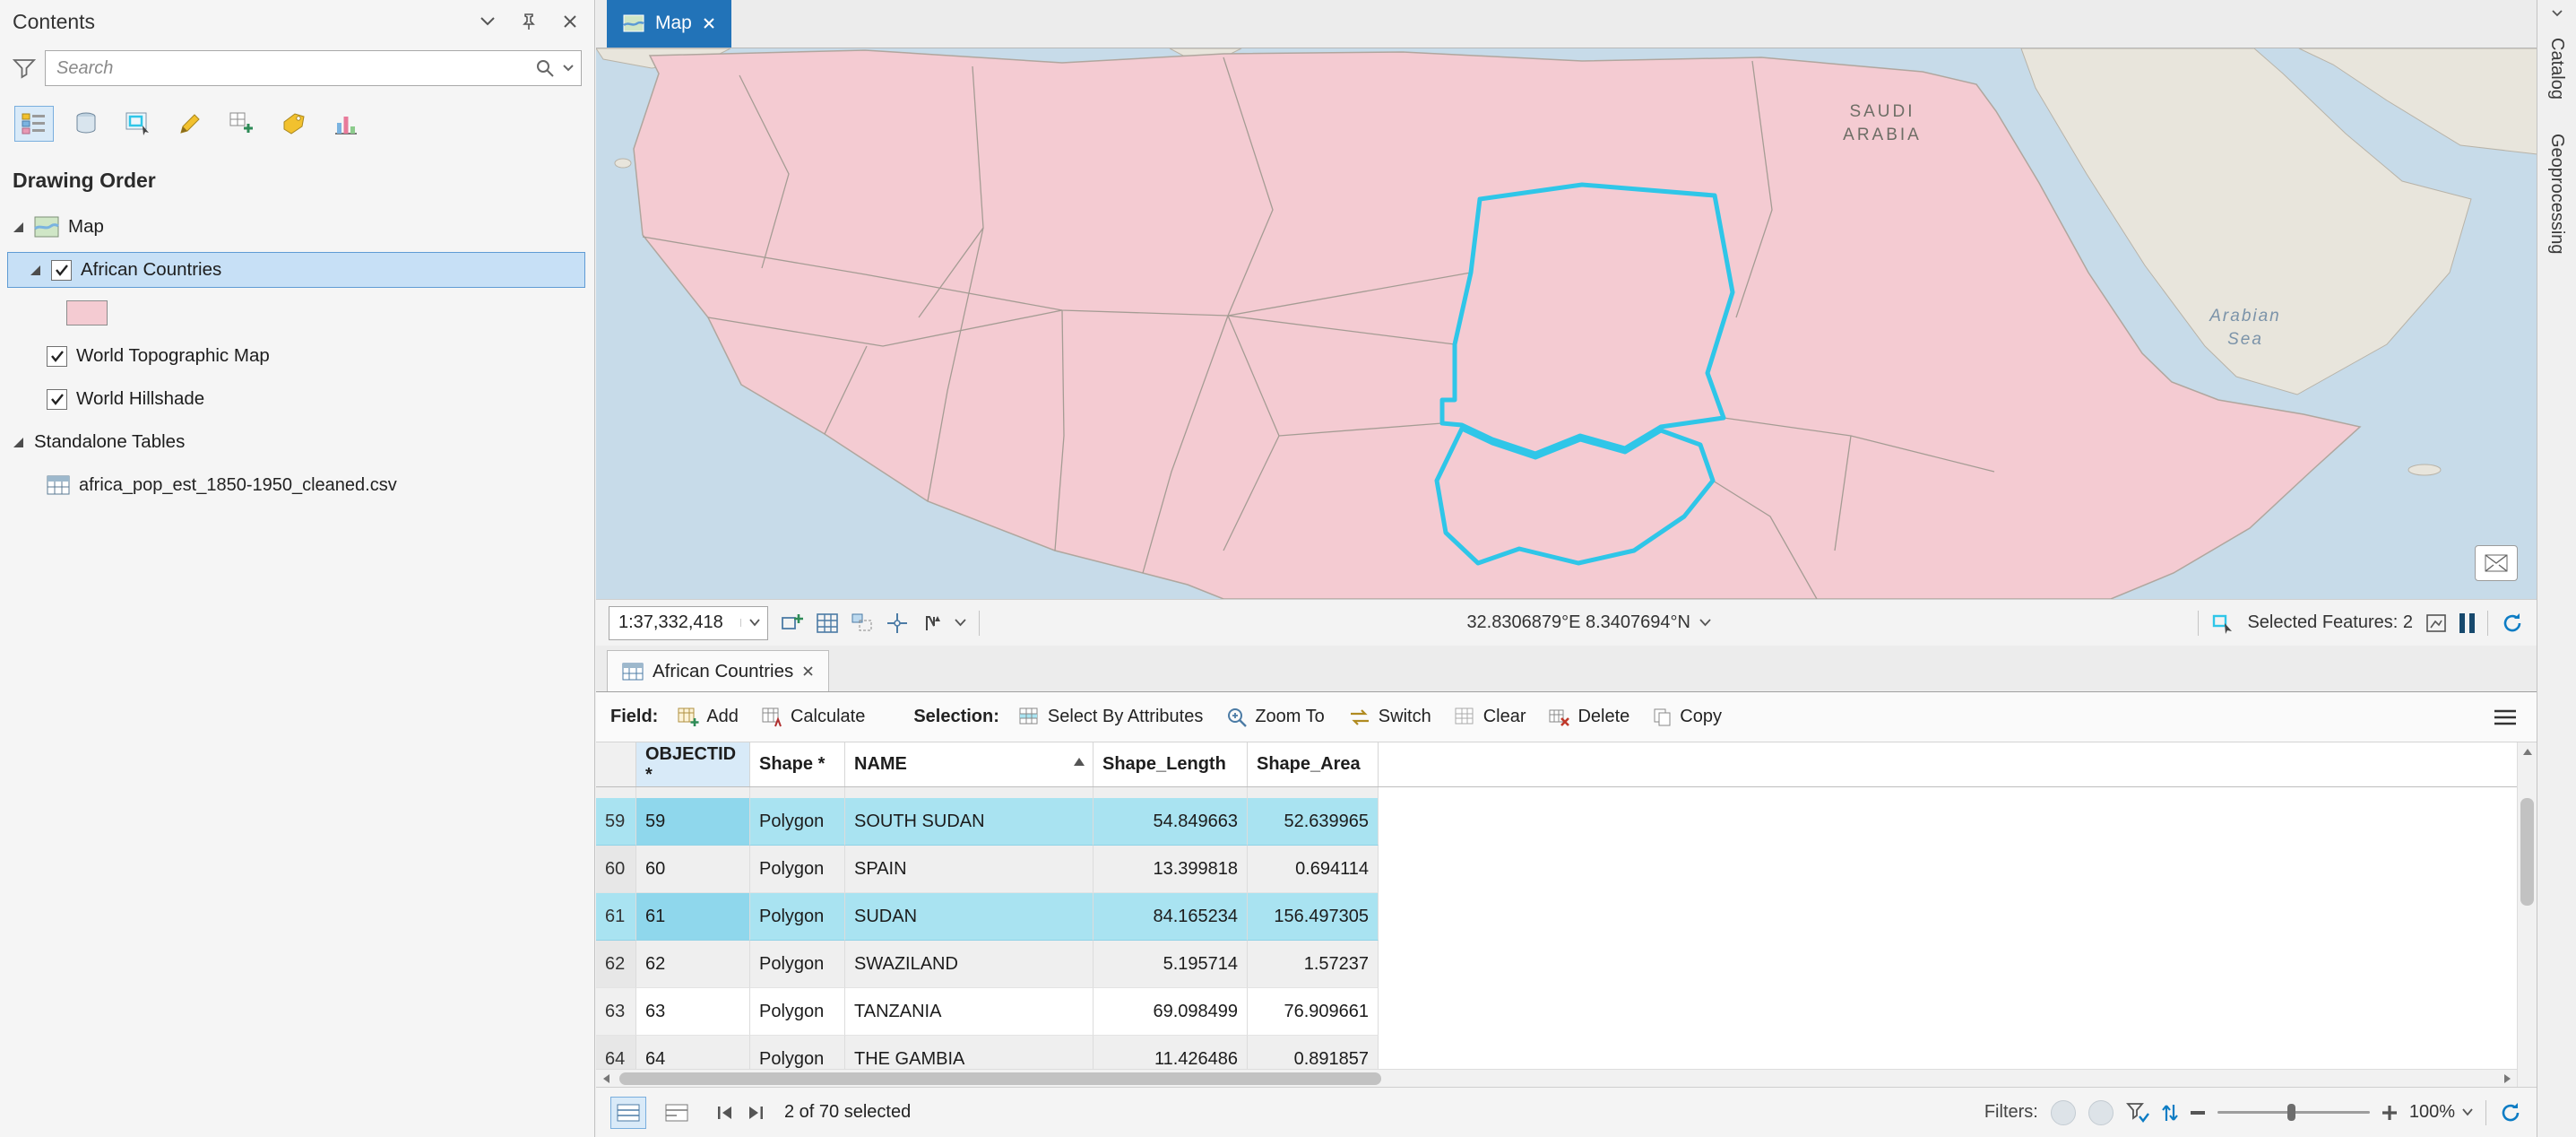 This screenshot has width=2576, height=1137. I want to click on open-table-icon, so click(827, 622).